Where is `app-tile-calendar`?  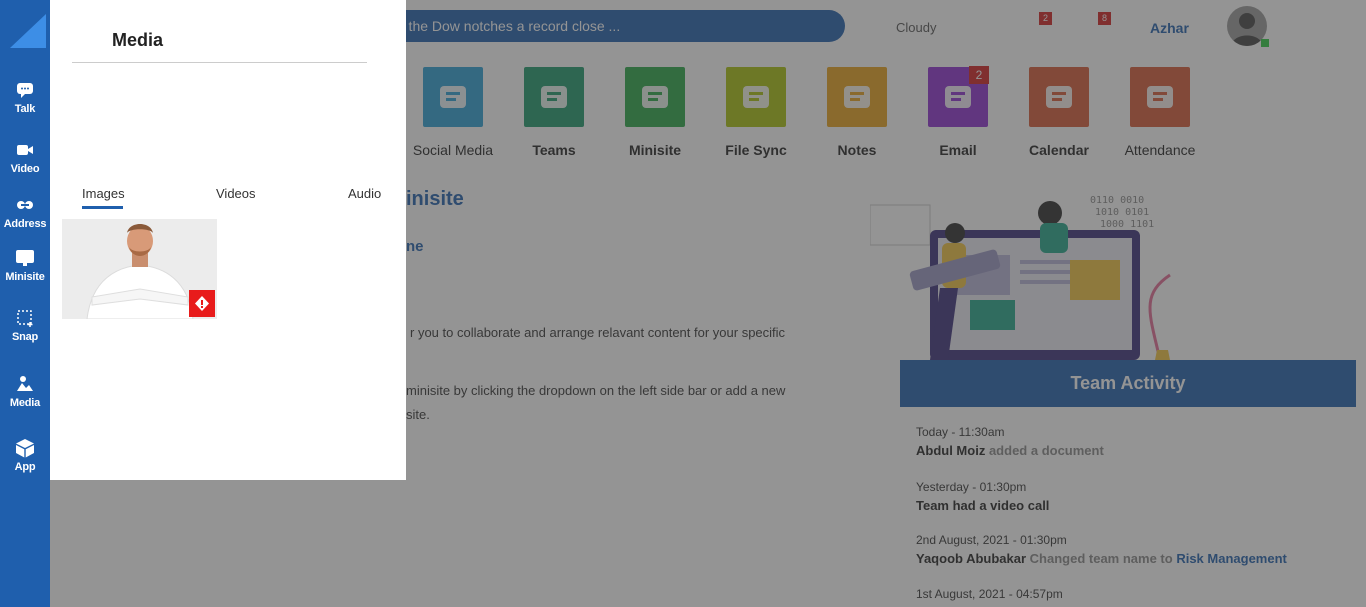 app-tile-calendar is located at coordinates (1059, 97).